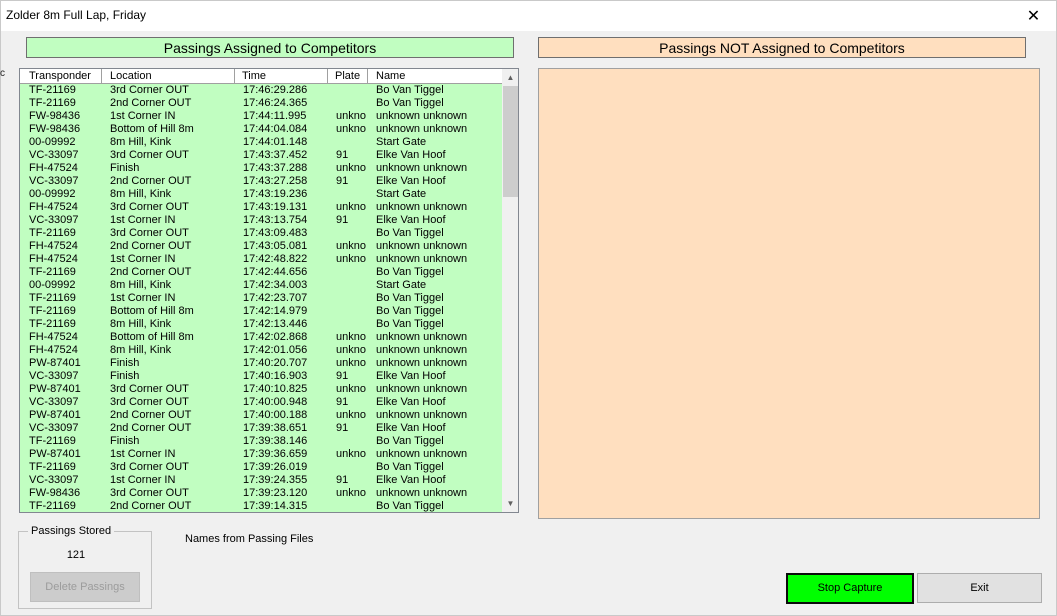  What do you see at coordinates (782, 47) in the screenshot?
I see `unassigned-header: Passings NOT Assigned to Competitors` at bounding box center [782, 47].